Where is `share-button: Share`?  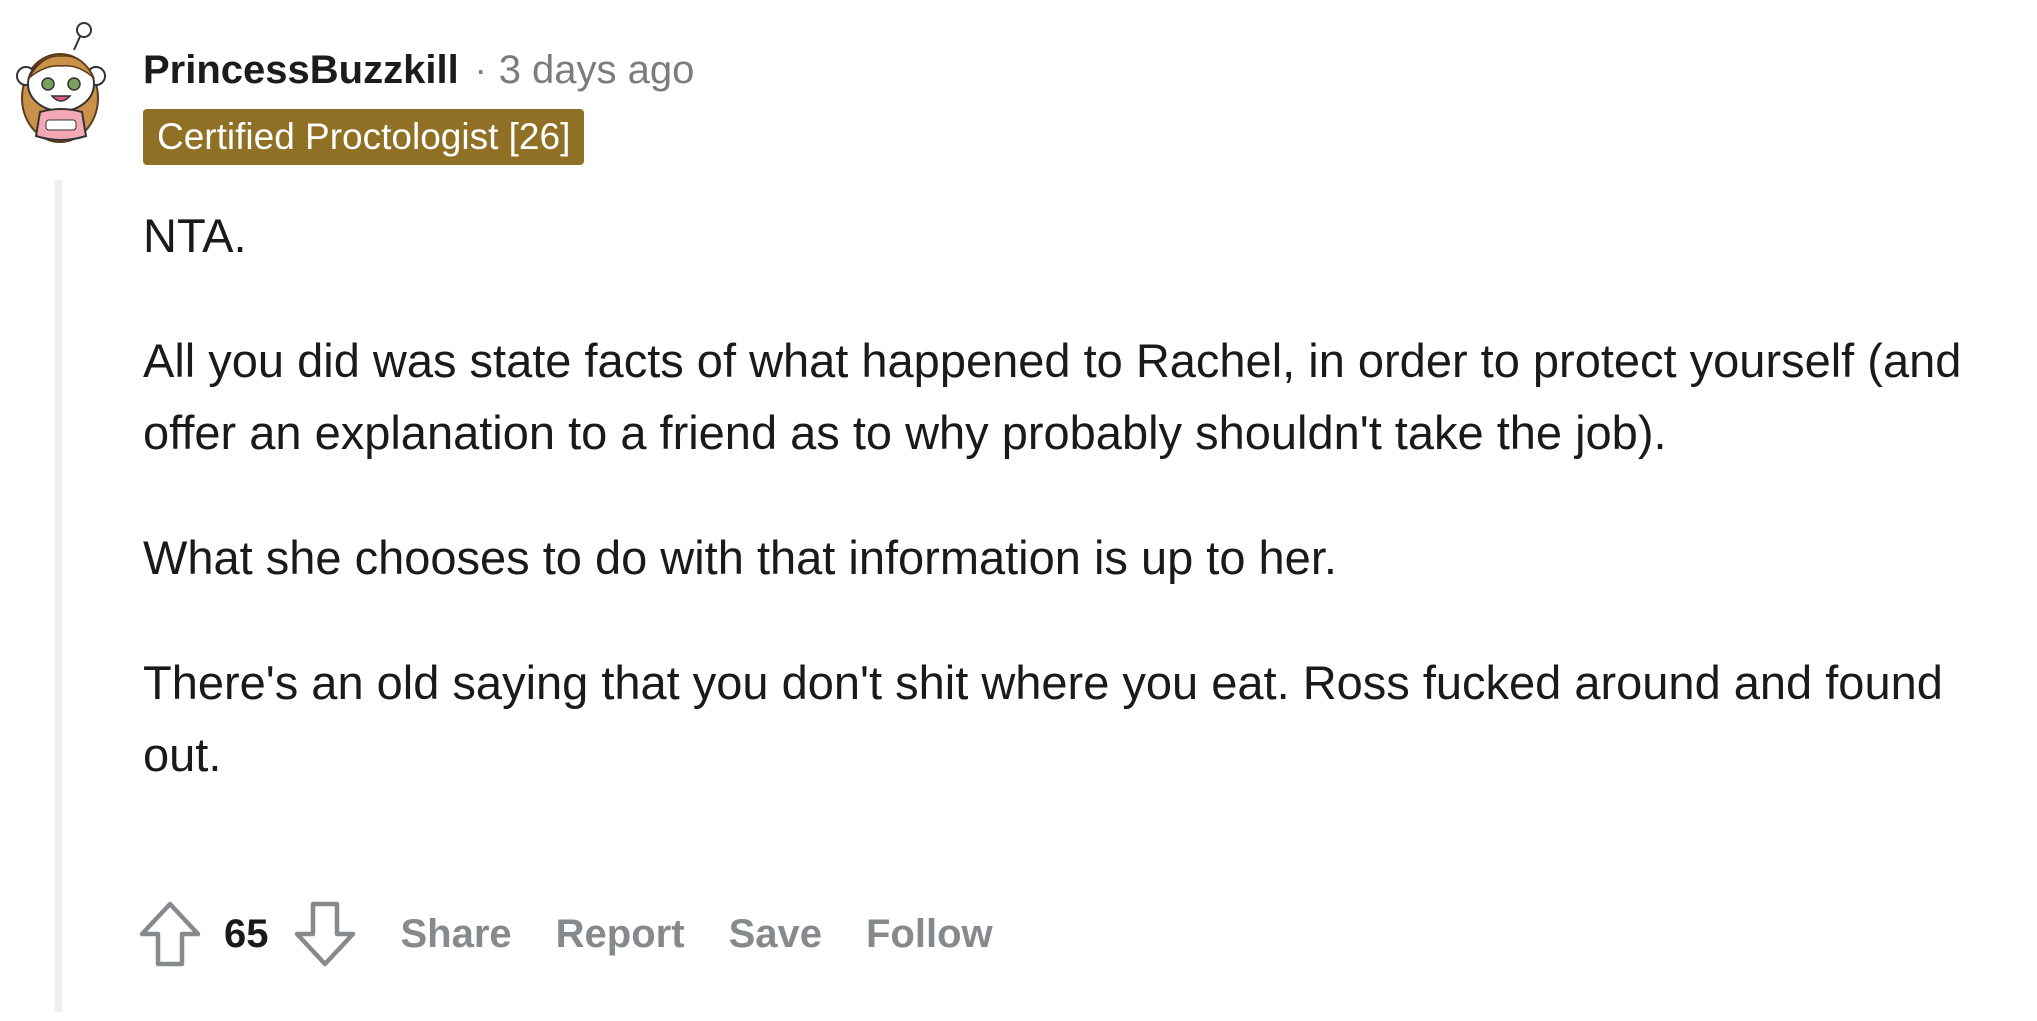
share-button: Share is located at coordinates (456, 934).